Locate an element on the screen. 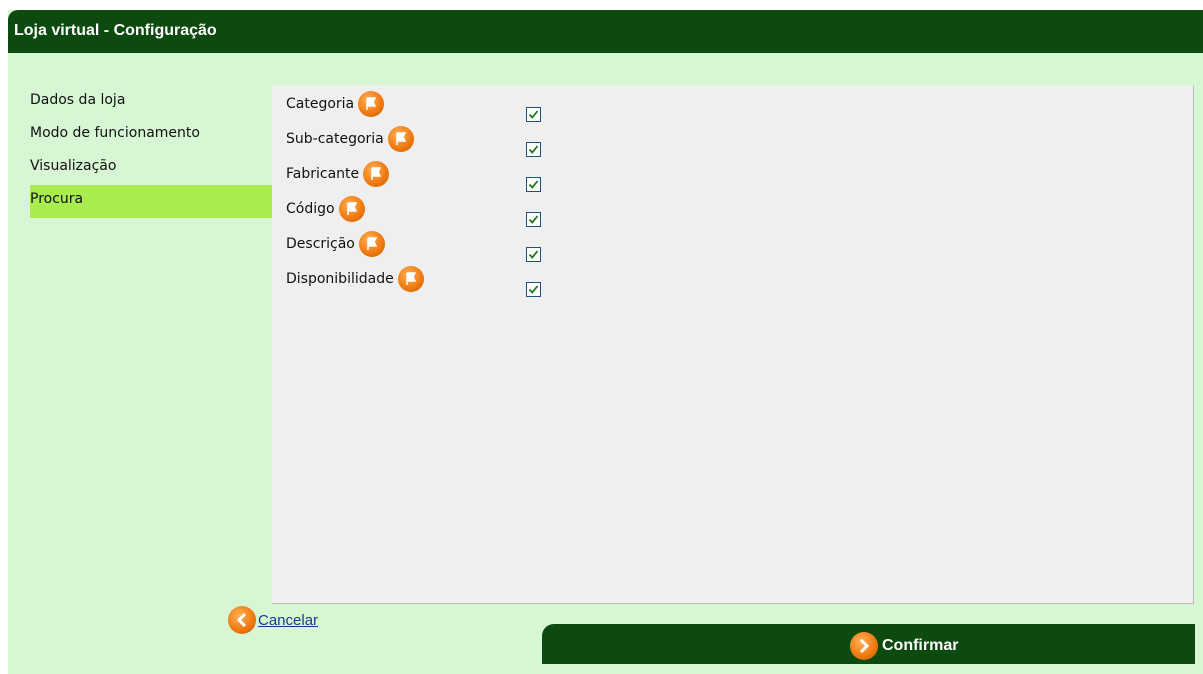 This screenshot has width=1203, height=674. codigo-checkbox is located at coordinates (533, 219).